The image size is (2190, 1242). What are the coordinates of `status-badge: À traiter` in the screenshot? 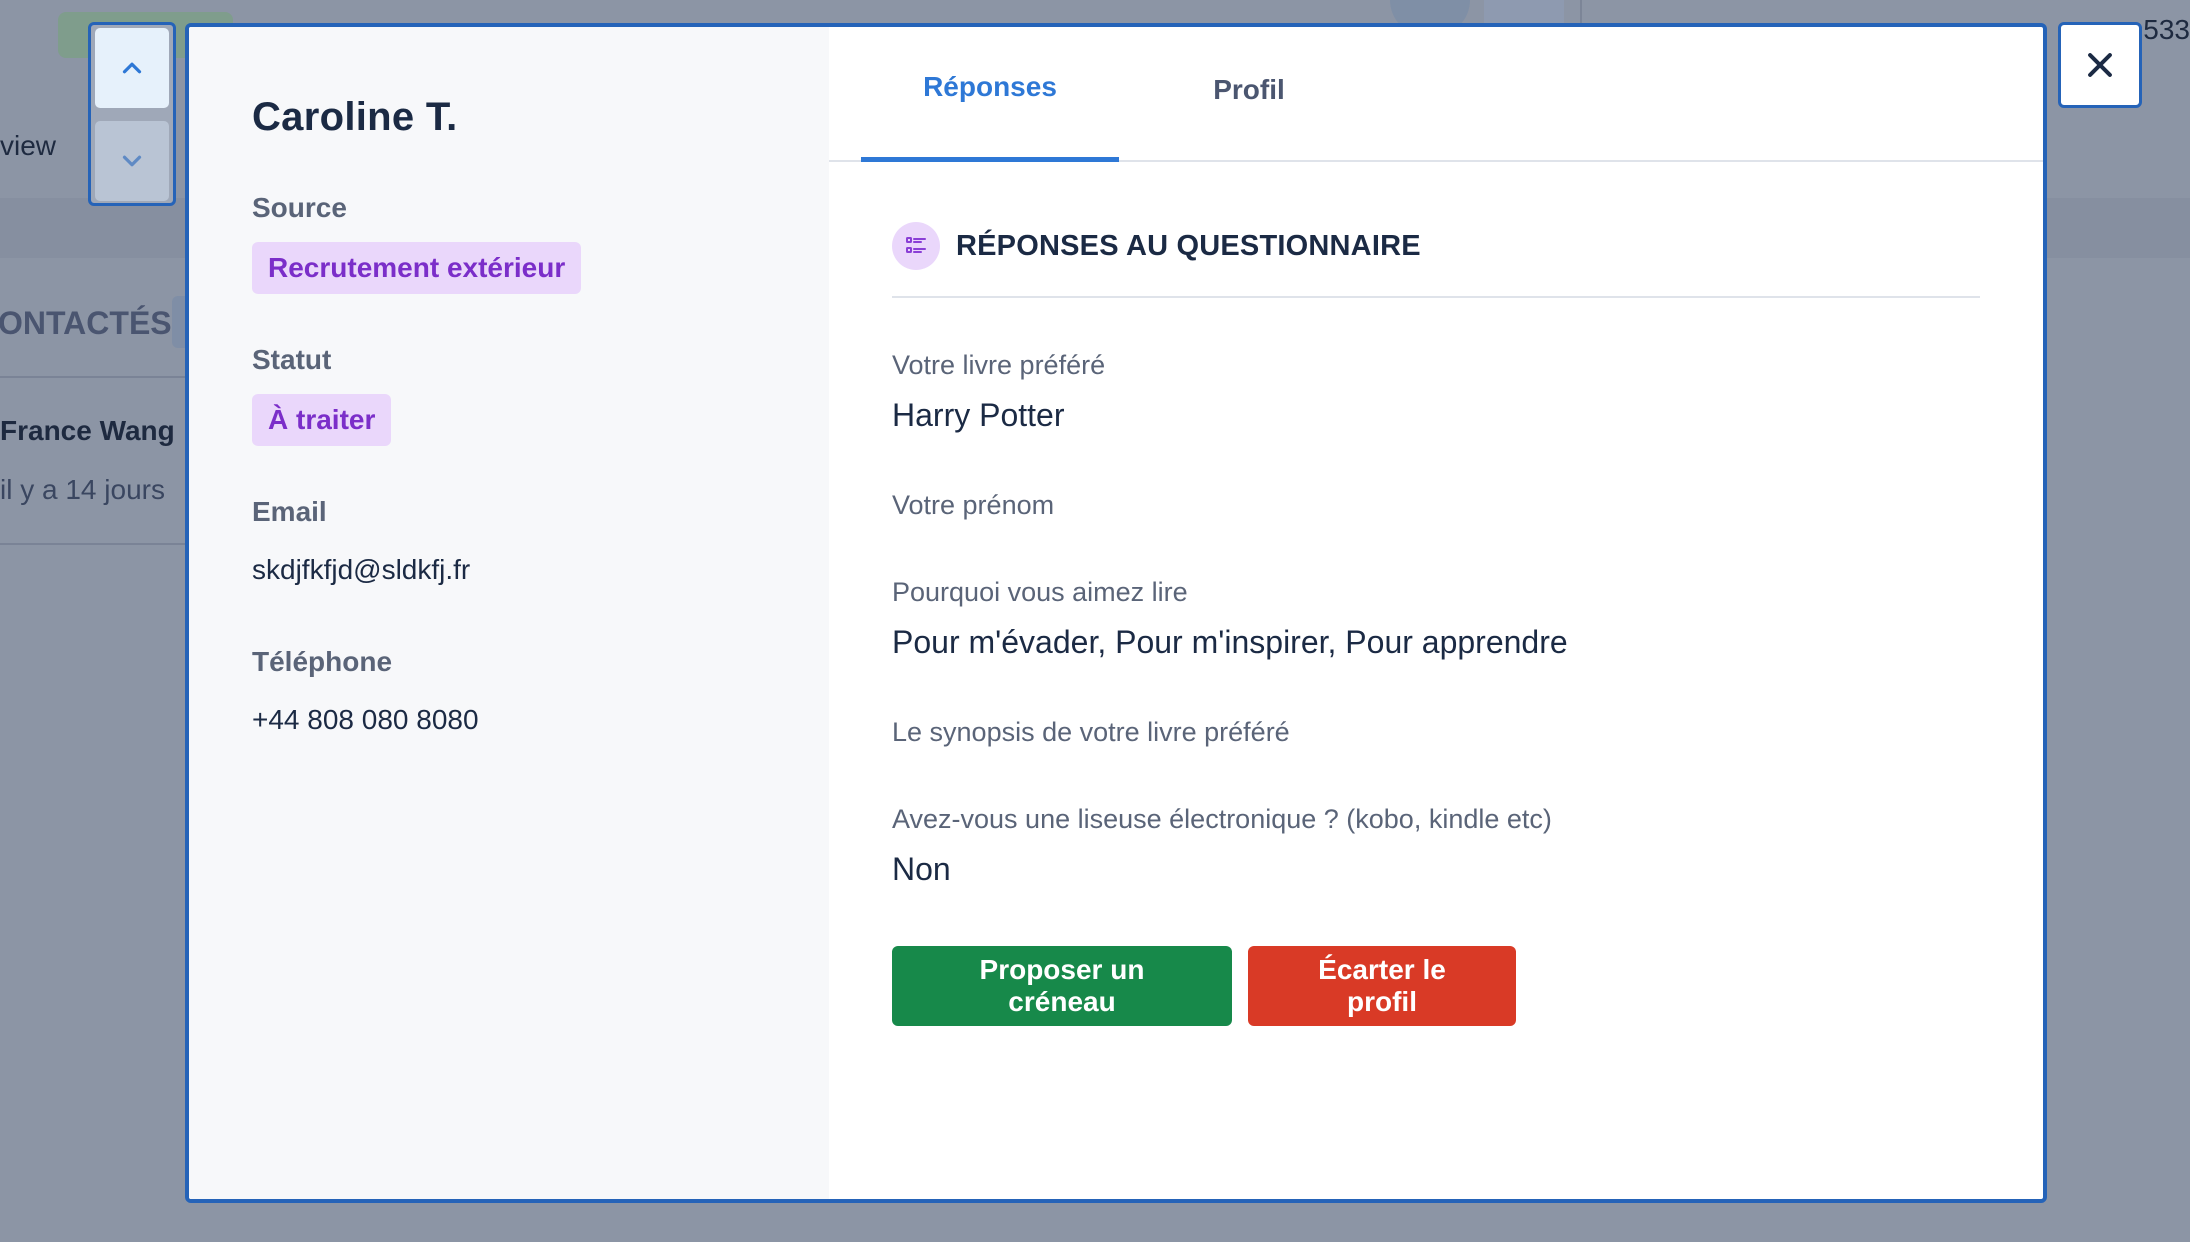 It's located at (322, 420).